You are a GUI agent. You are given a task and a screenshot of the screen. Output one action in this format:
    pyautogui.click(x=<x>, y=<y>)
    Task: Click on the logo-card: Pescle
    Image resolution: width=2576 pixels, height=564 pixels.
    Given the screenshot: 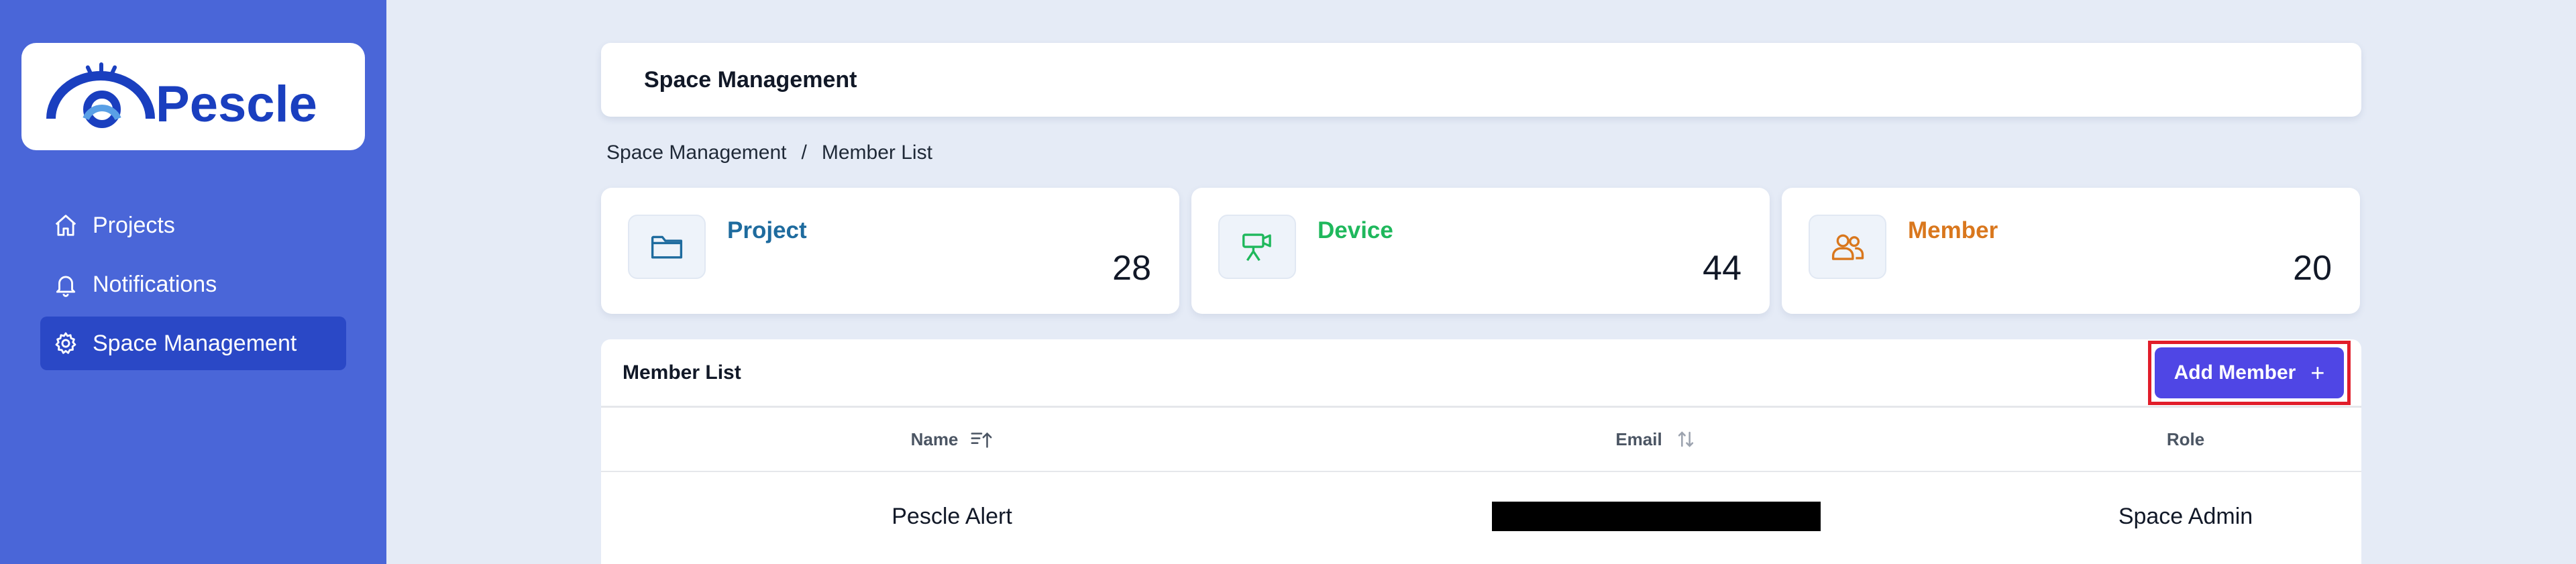 What is the action you would take?
    pyautogui.click(x=193, y=96)
    